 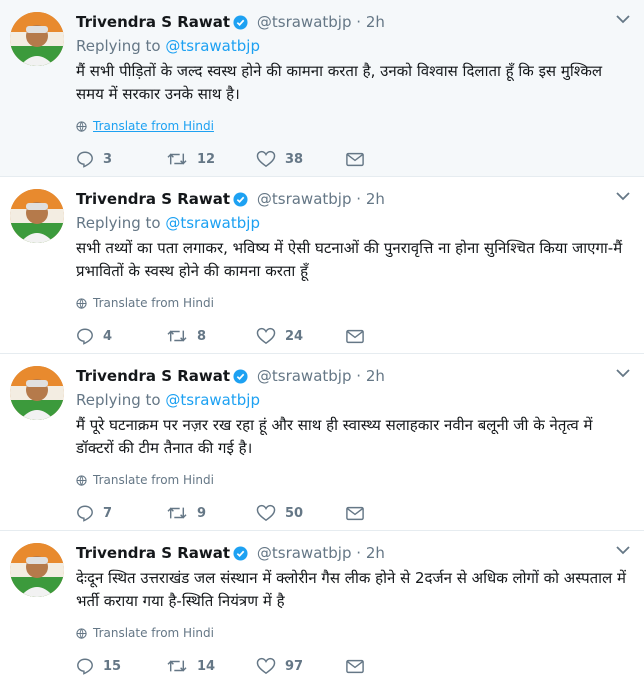 I want to click on like-button: 97, so click(x=301, y=666).